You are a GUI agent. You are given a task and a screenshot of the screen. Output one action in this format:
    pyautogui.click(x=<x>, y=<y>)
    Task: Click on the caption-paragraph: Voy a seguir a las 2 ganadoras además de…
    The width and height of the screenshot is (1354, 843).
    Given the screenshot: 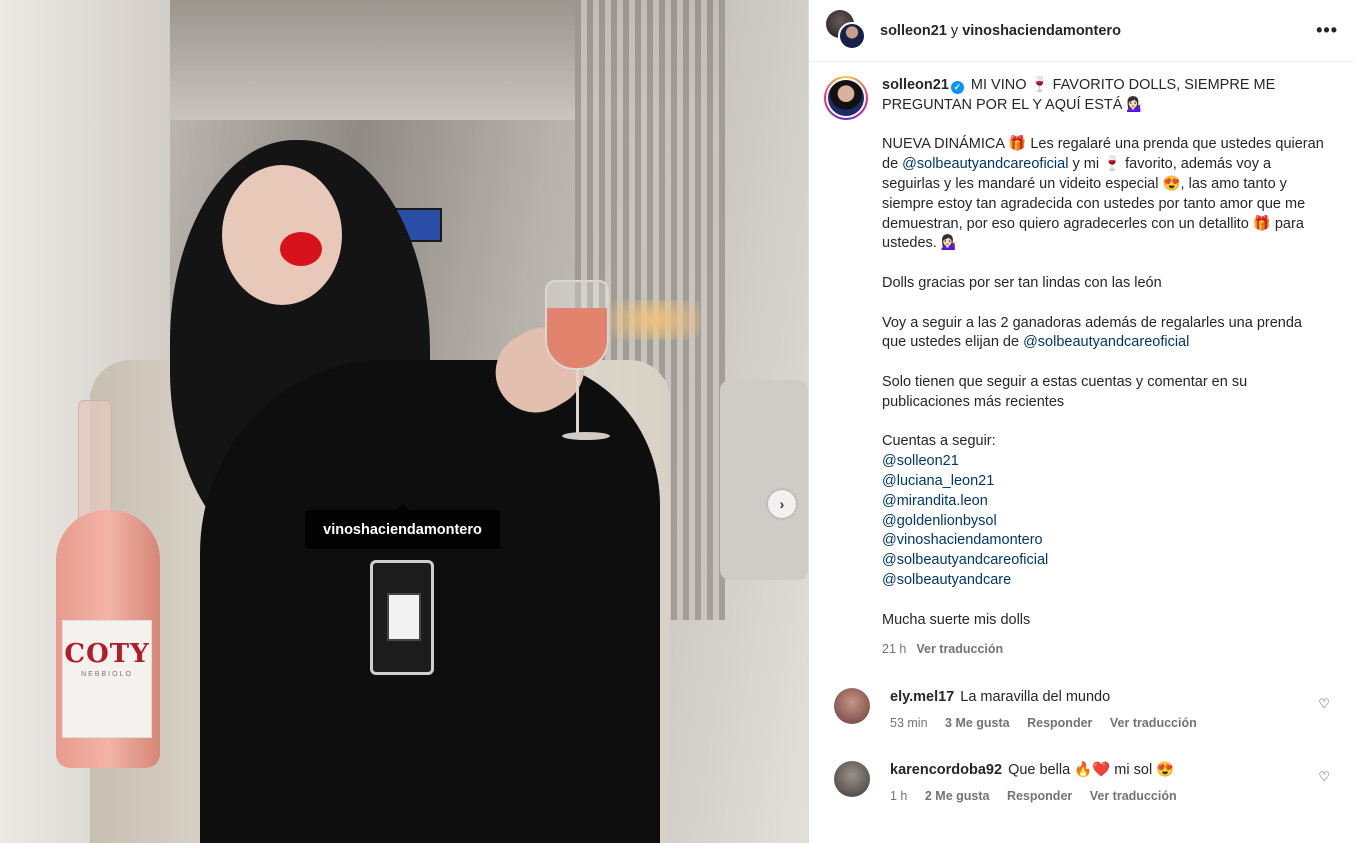 What is the action you would take?
    pyautogui.click(x=1104, y=334)
    